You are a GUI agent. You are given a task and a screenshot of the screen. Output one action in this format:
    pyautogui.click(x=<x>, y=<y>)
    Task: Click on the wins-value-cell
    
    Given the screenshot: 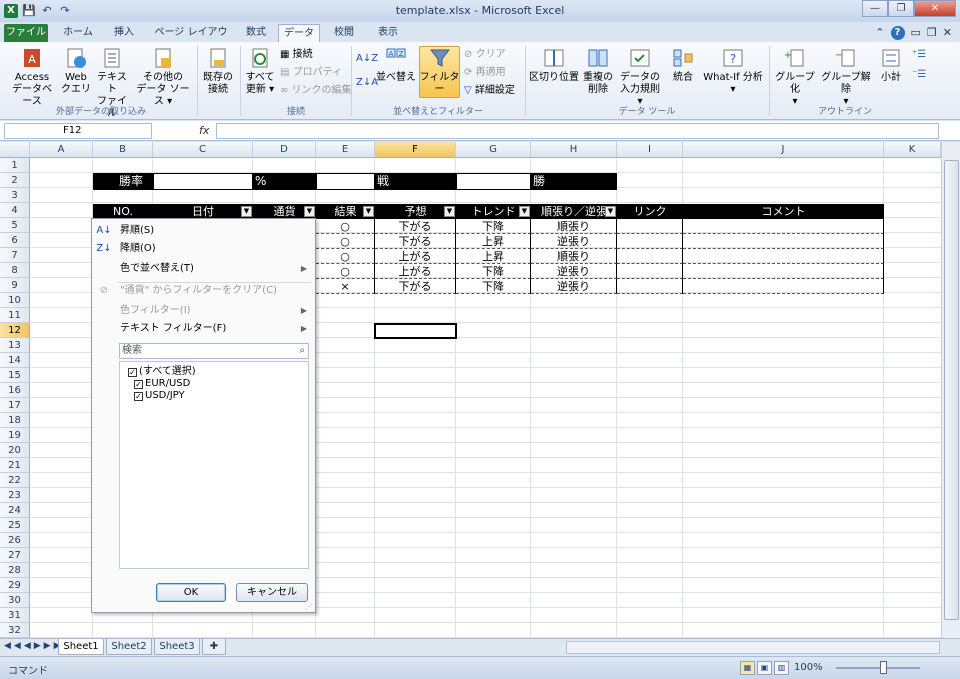 What is the action you would take?
    pyautogui.click(x=493, y=181)
    